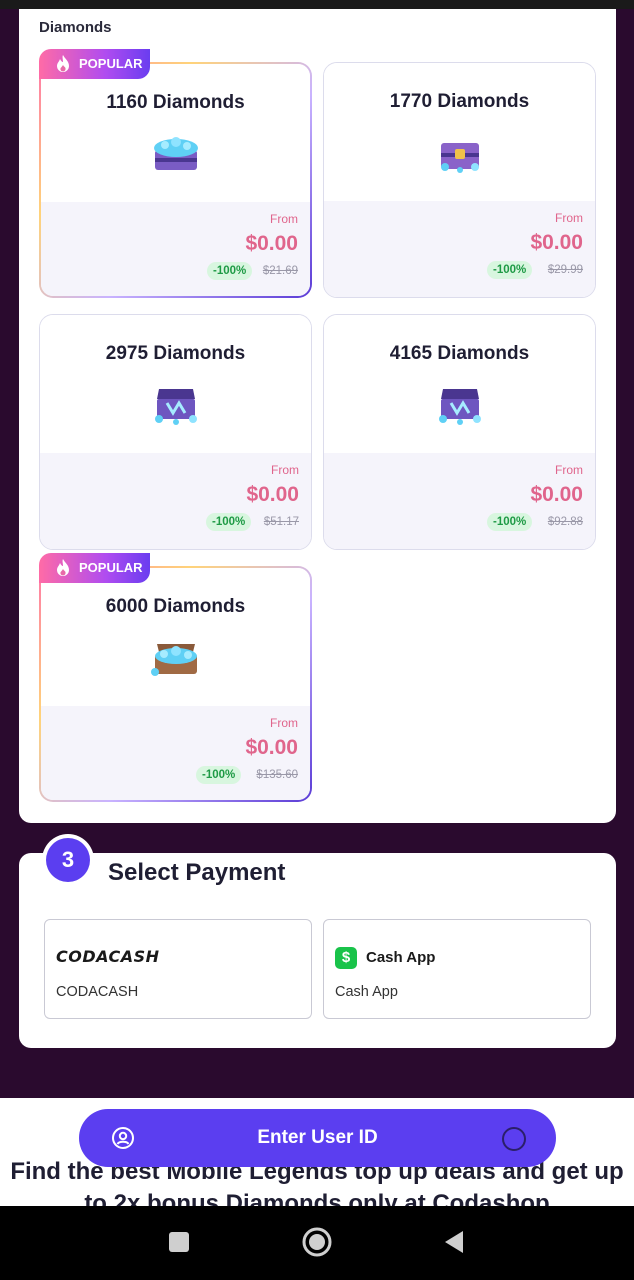 The image size is (634, 1280). I want to click on diamond-card-1160: 1160 Diamonds From $0.00 -100% $21.69, so click(175, 180).